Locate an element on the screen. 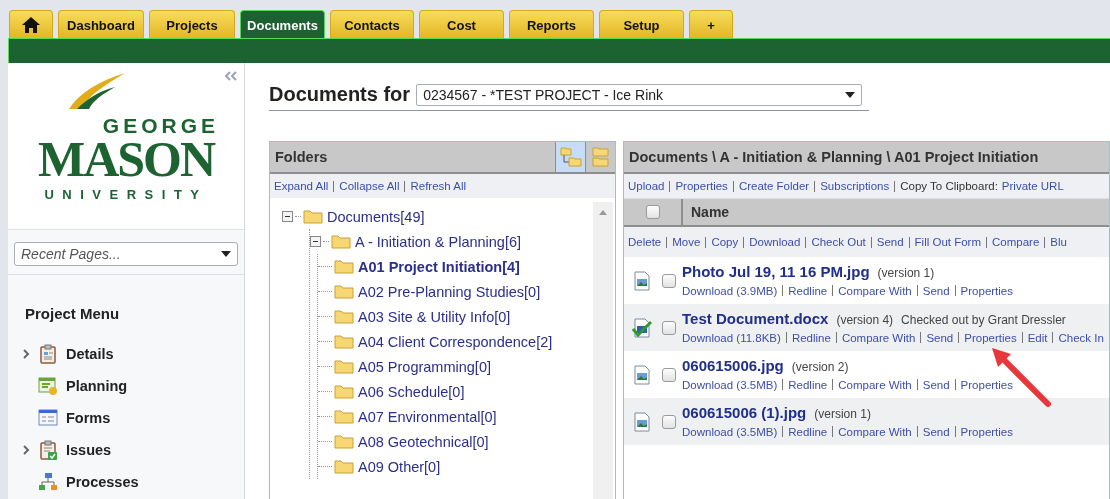 The height and width of the screenshot is (499, 1110). action-link: Collapse All is located at coordinates (369, 186).